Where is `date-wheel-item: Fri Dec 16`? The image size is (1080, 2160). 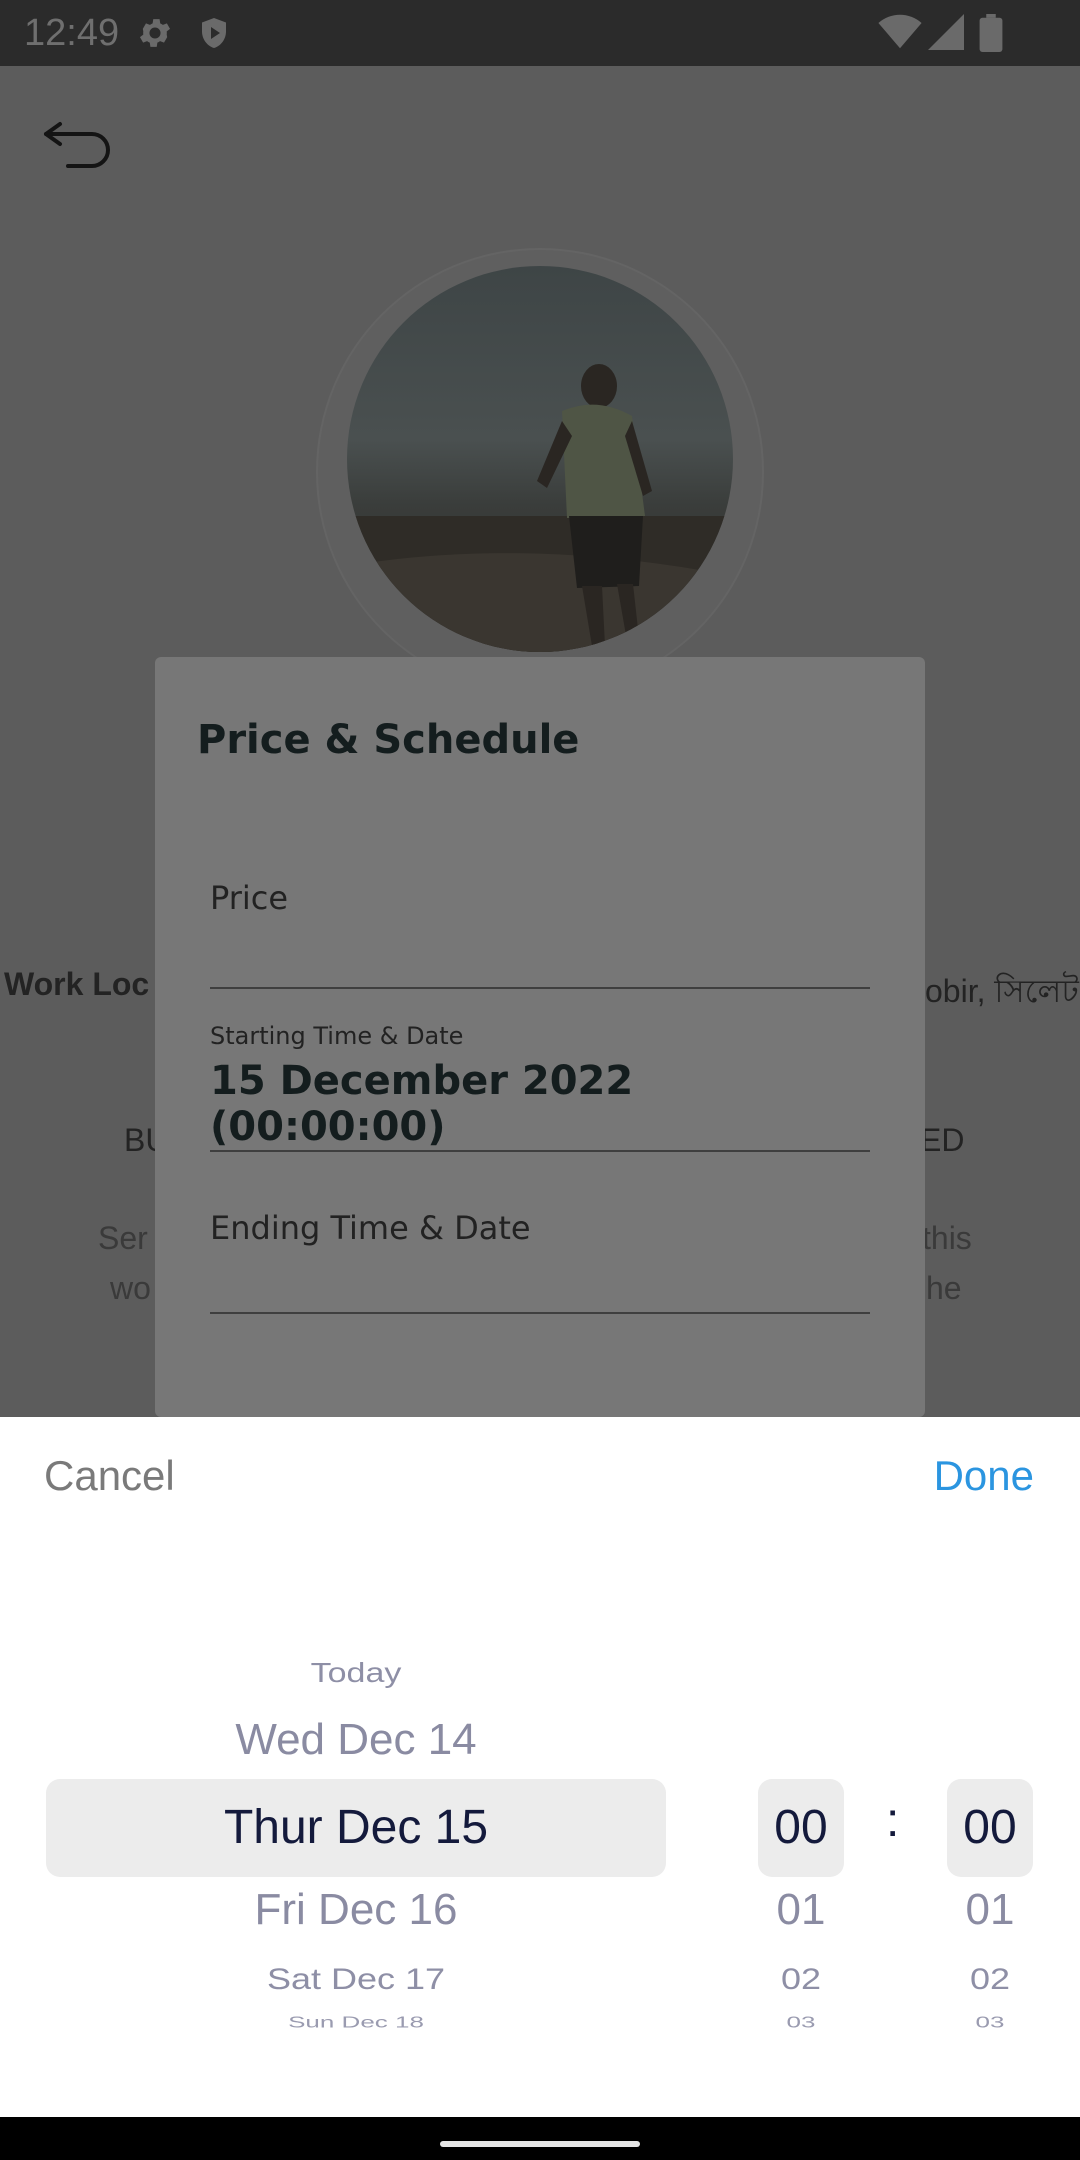
date-wheel-item: Fri Dec 16 is located at coordinates (356, 1910).